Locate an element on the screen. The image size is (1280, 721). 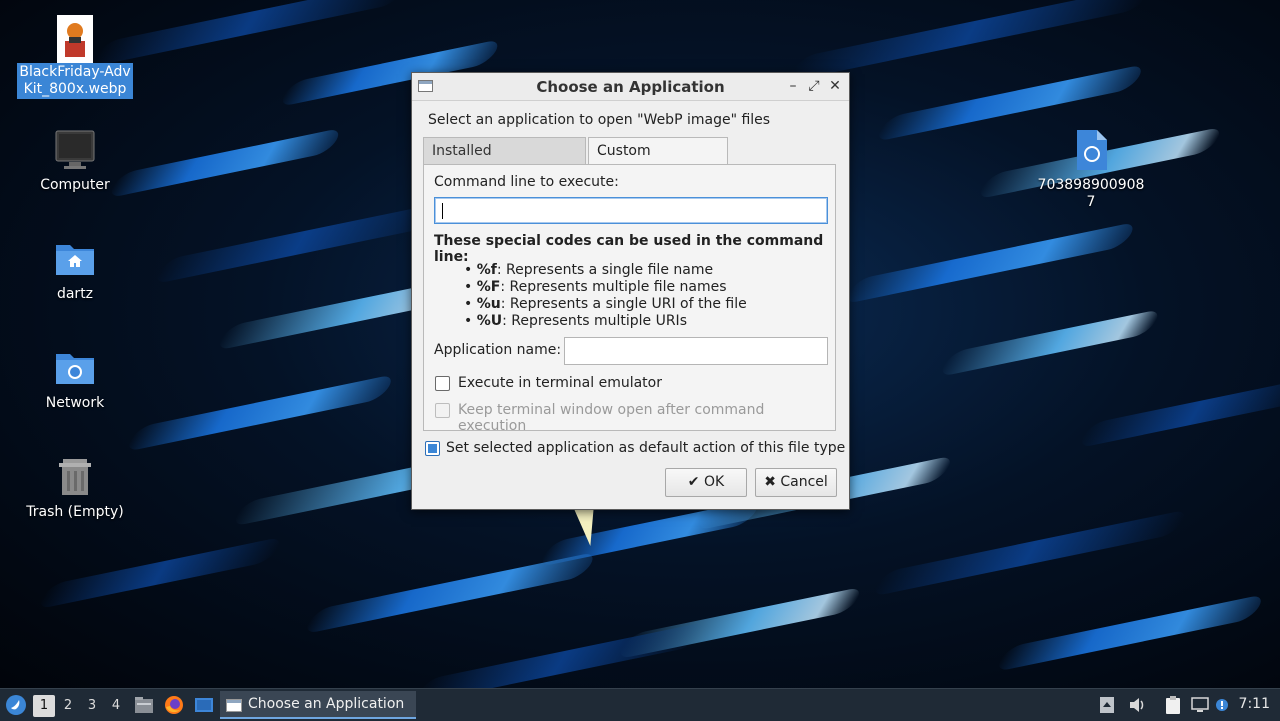
code: %u is located at coordinates (488, 304).